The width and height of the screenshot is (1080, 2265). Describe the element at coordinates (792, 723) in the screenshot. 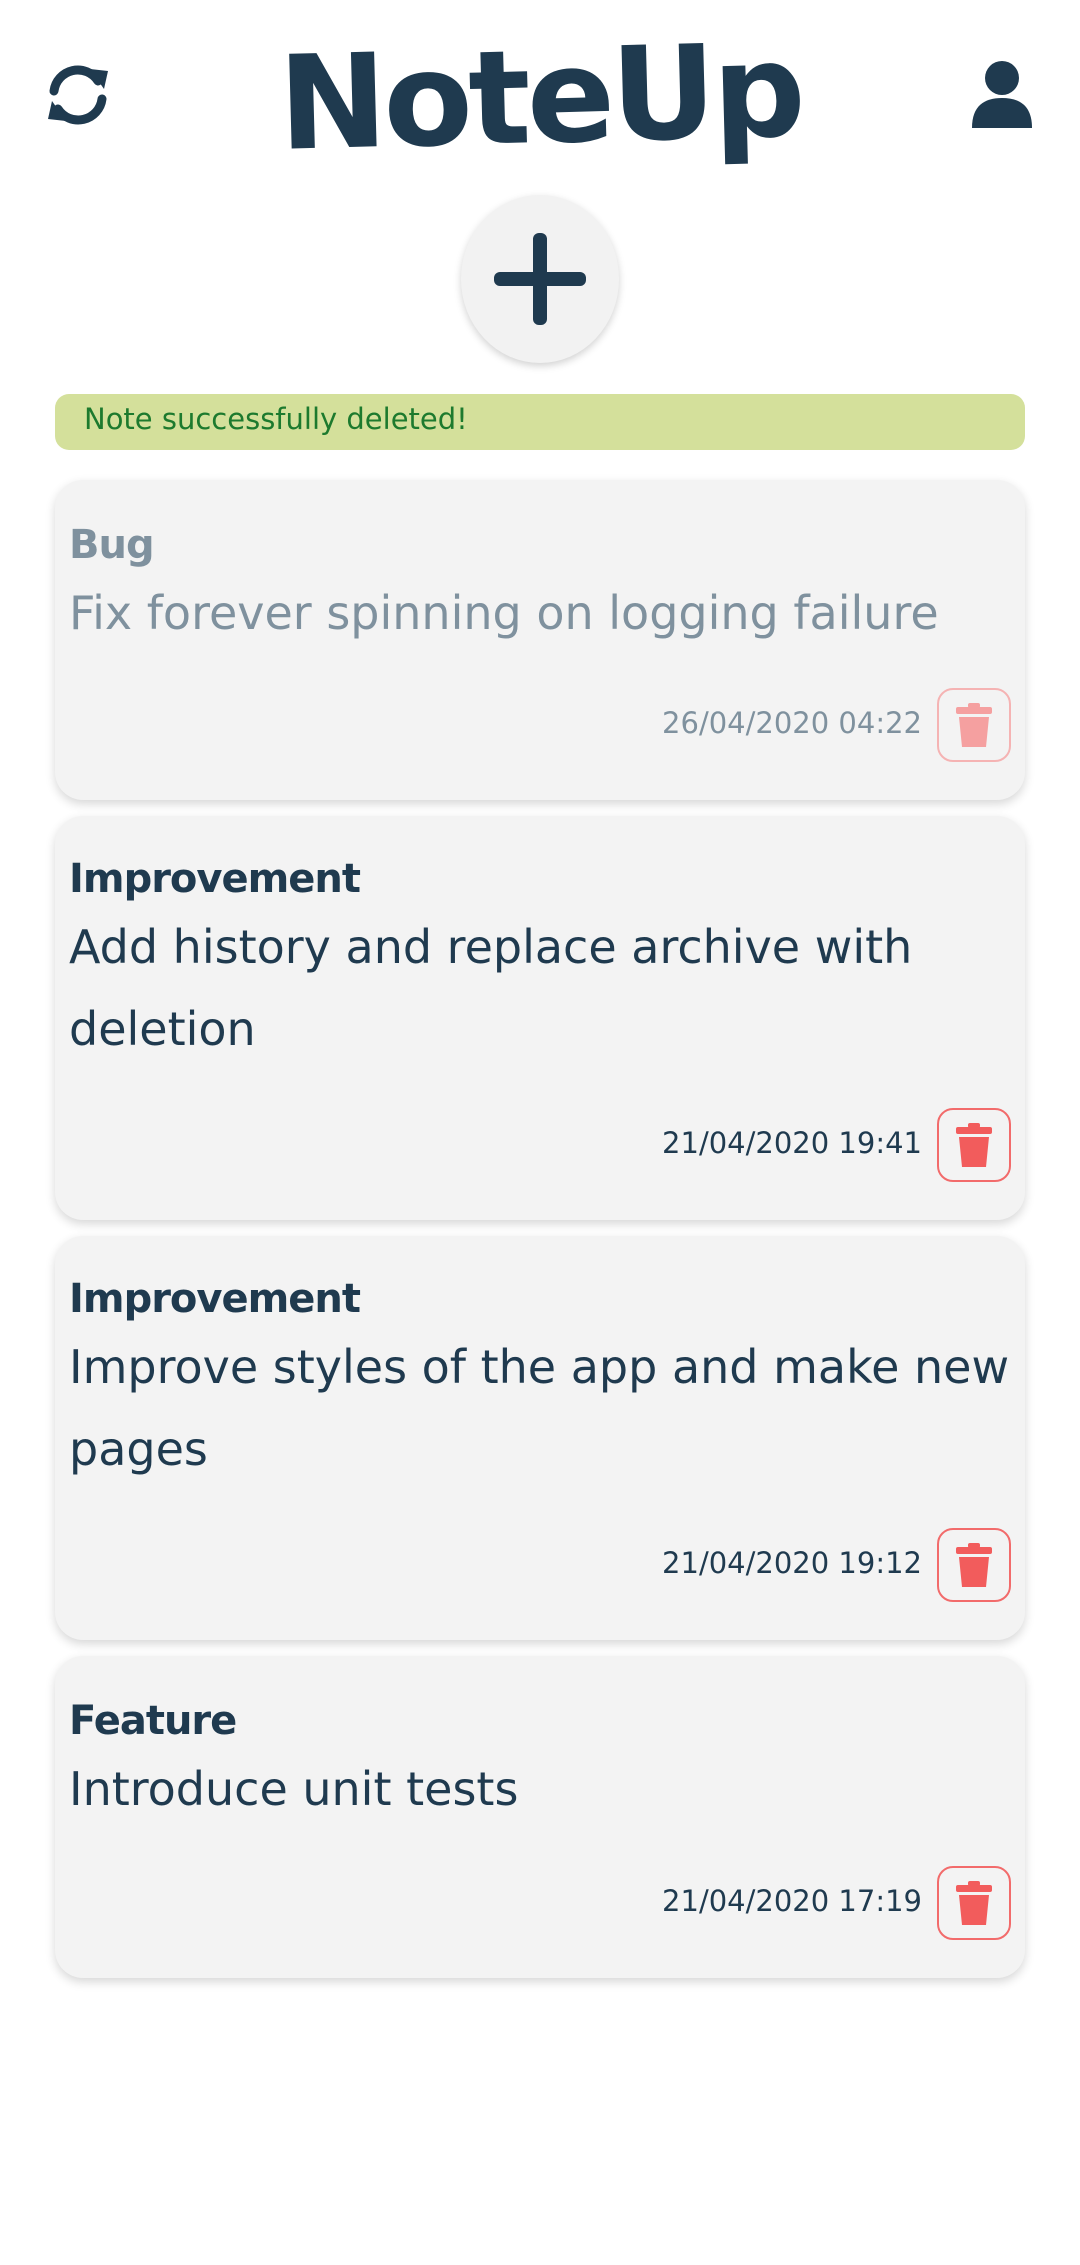

I see `note-date: 26/04/2020 04:22` at that location.